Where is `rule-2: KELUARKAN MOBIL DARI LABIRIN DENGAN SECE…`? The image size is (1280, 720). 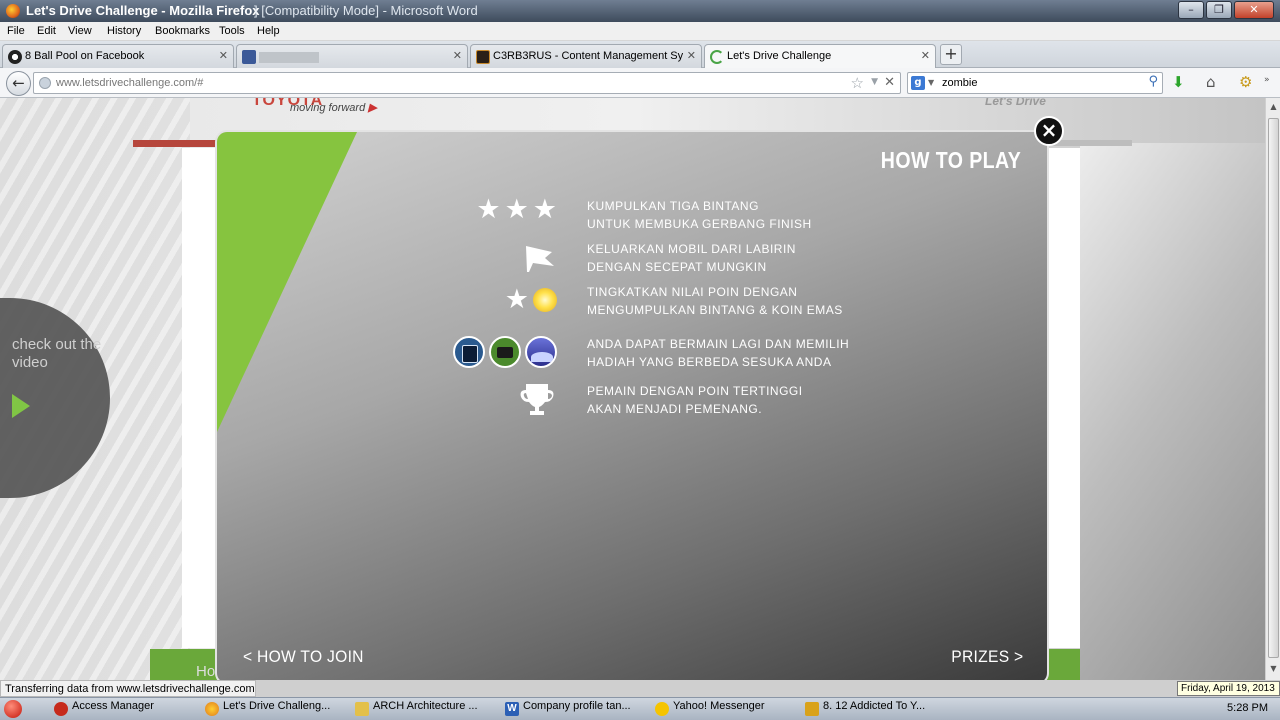 rule-2: KELUARKAN MOBIL DARI LABIRIN DENGAN SECE… is located at coordinates (691, 258).